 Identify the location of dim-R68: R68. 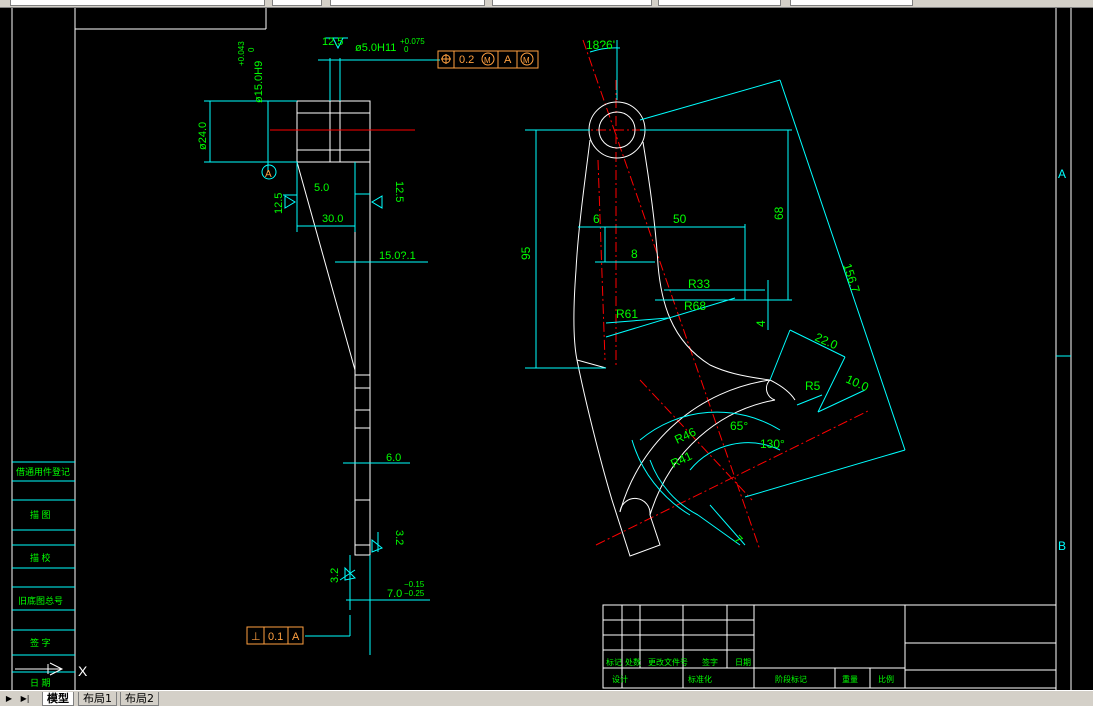
(695, 306).